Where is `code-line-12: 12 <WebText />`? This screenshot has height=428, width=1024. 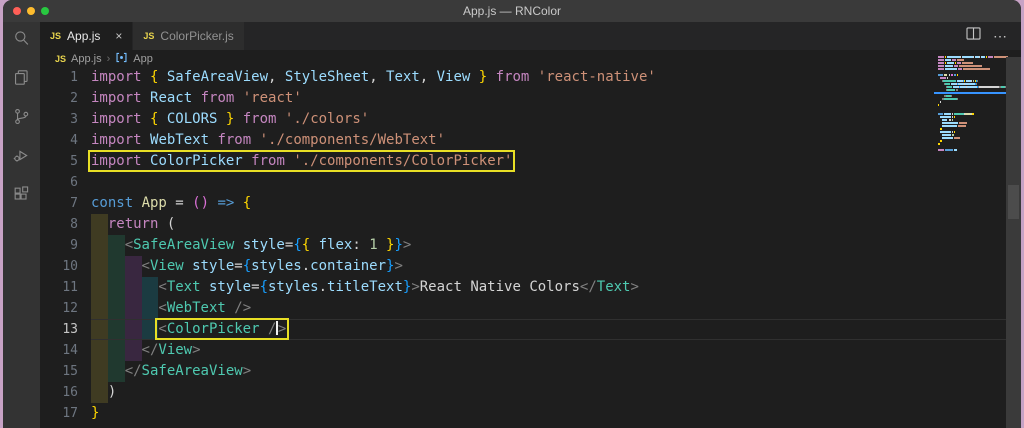
code-line-12: 12 <WebText /> is located at coordinates (523, 308).